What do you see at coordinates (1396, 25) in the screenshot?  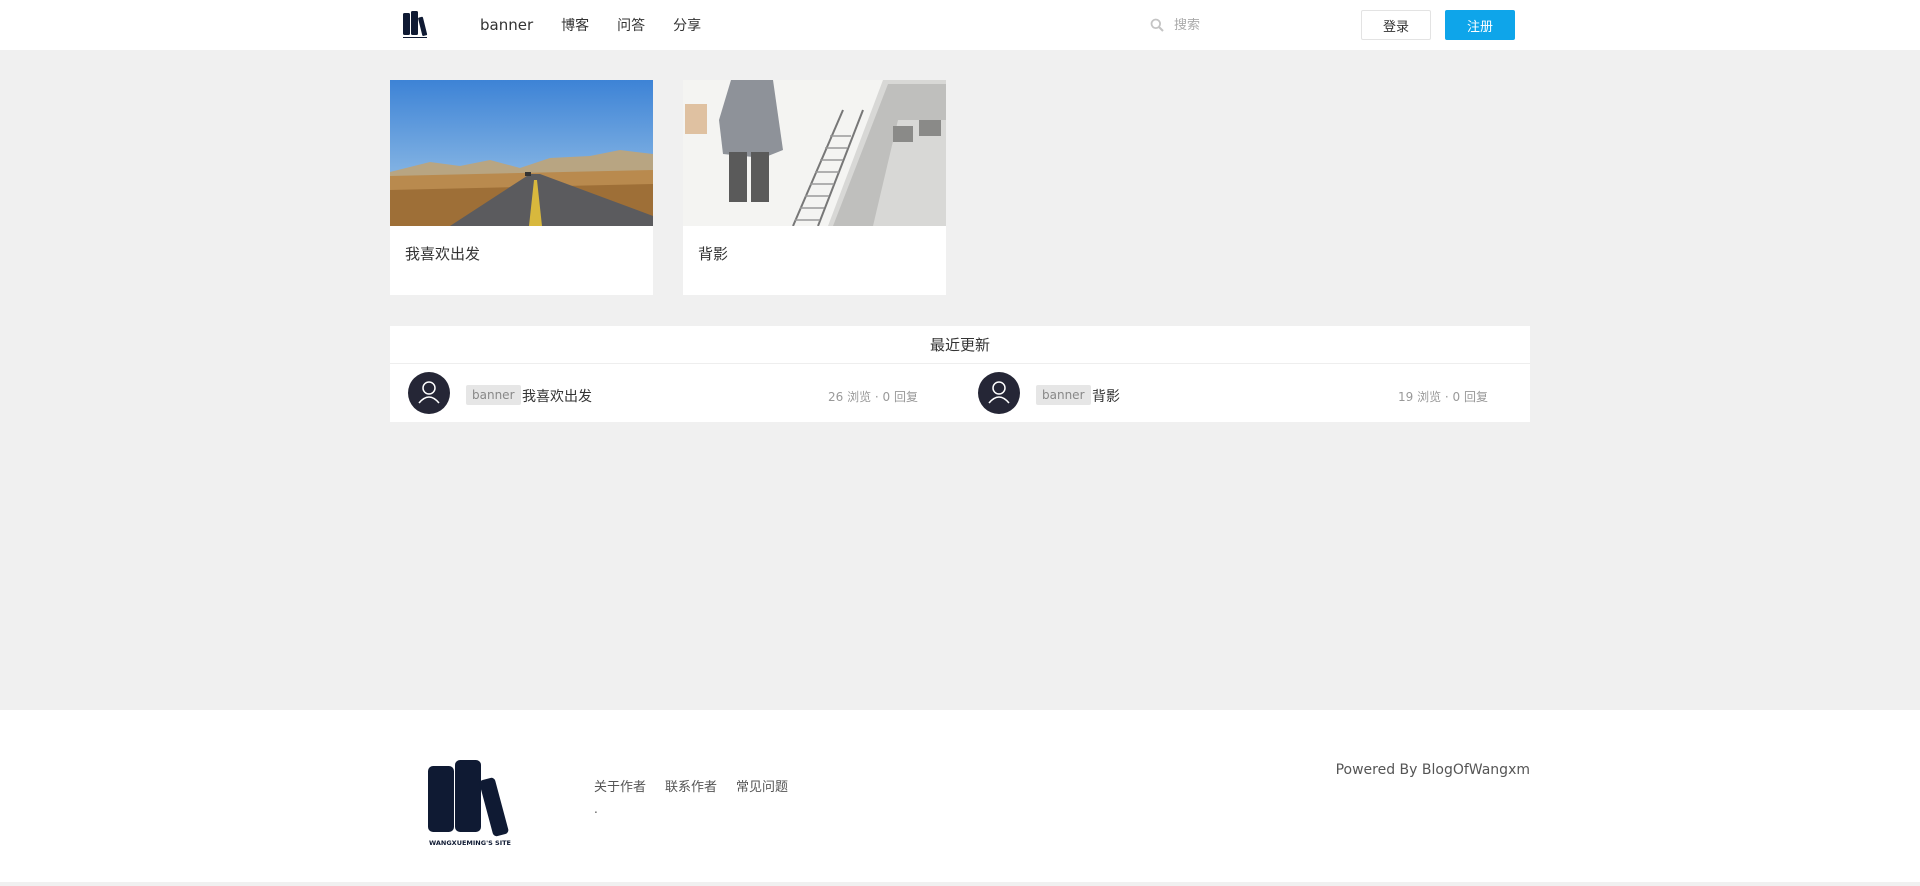 I see `login-button: 登录` at bounding box center [1396, 25].